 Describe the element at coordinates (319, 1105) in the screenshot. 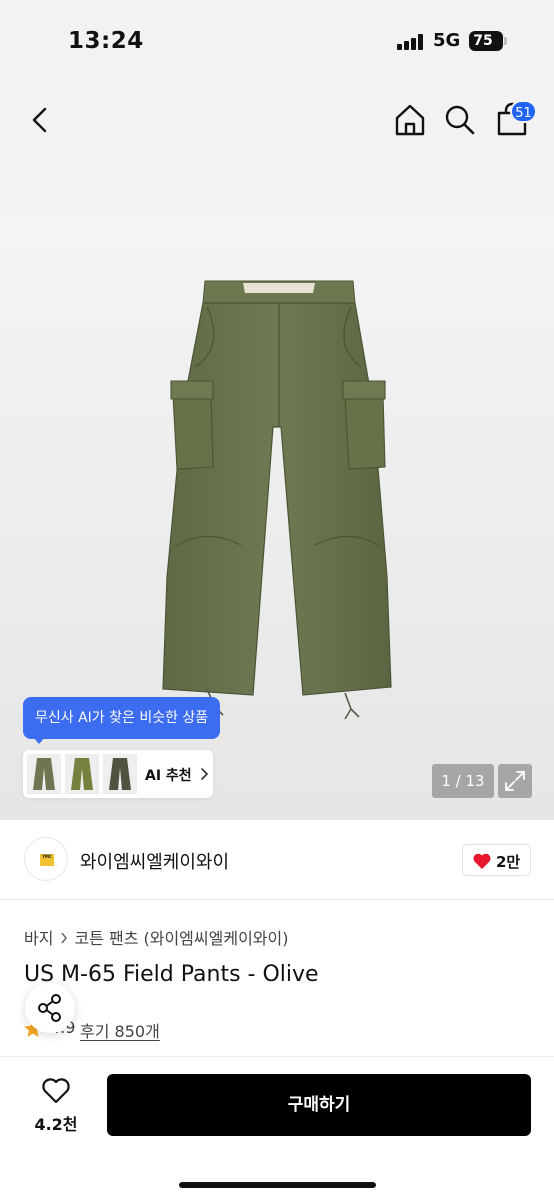

I see `buy-button: 구매하기` at that location.